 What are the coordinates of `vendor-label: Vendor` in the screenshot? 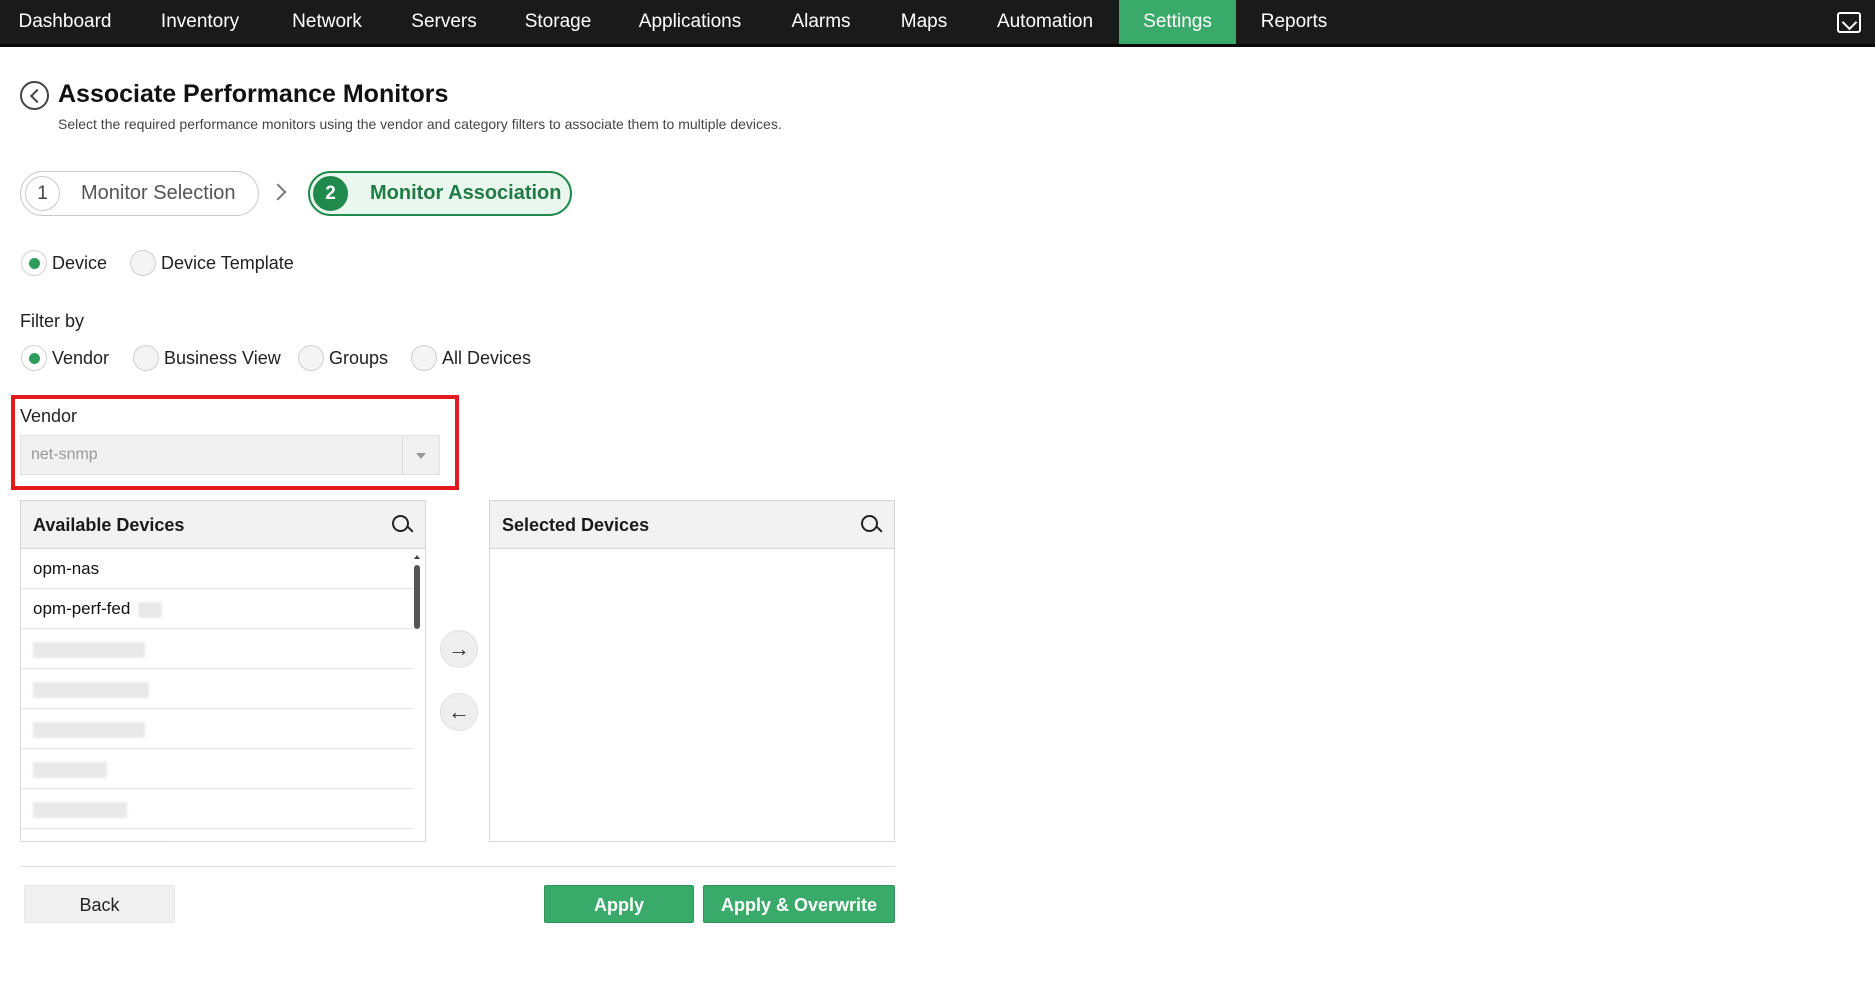 It's located at (49, 416).